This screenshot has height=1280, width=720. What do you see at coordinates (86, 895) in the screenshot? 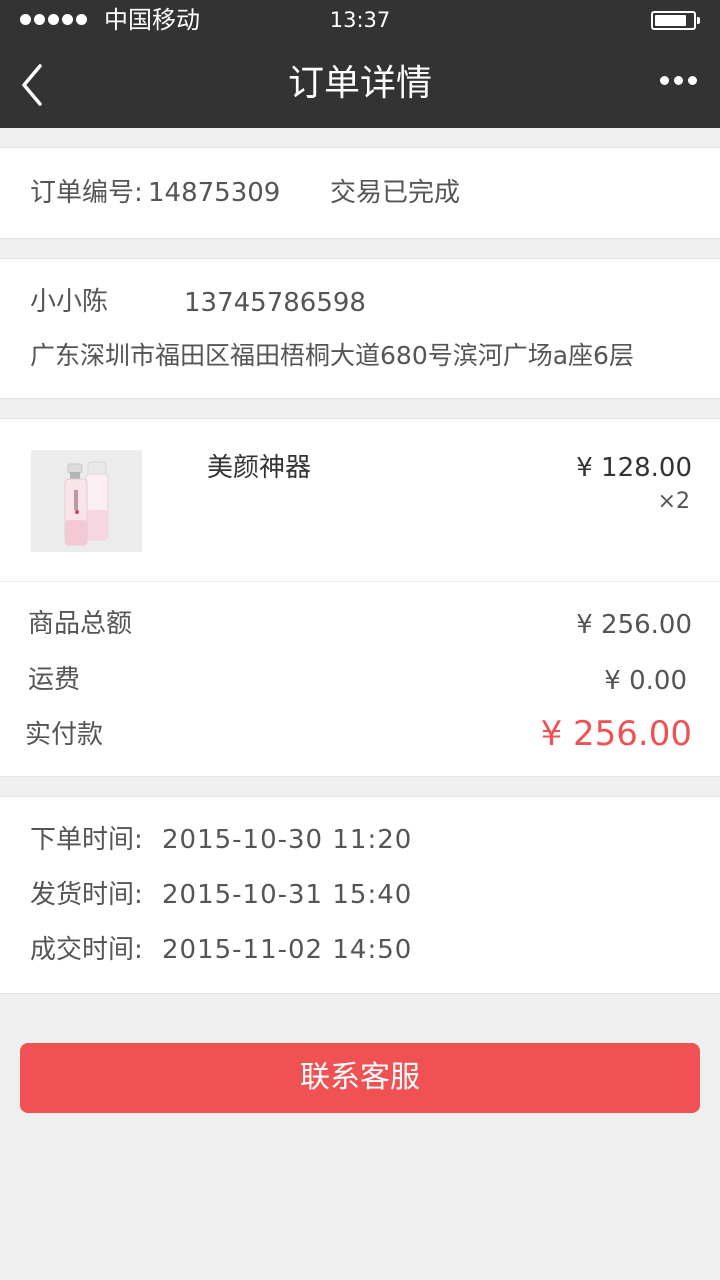
I see `ship-time-label: 发货时间:` at bounding box center [86, 895].